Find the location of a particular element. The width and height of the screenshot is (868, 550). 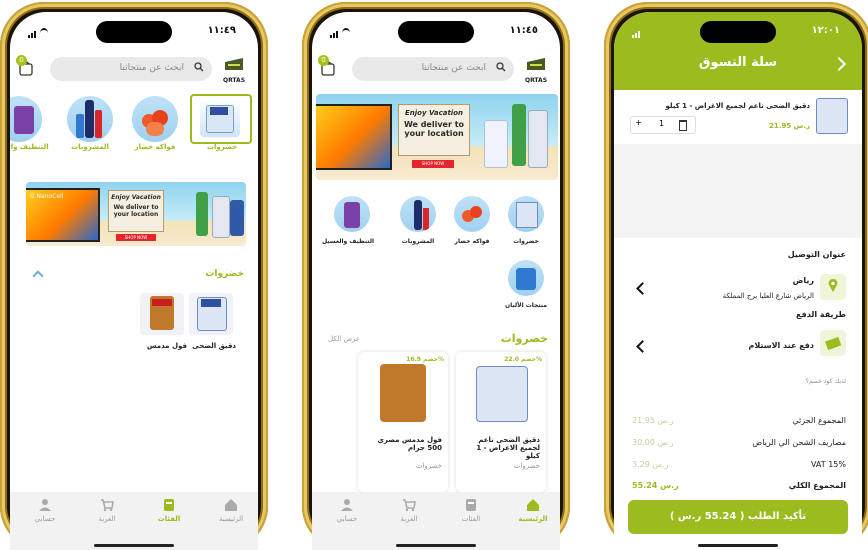

discount-badge: خصم 22.0% is located at coordinates (523, 359).